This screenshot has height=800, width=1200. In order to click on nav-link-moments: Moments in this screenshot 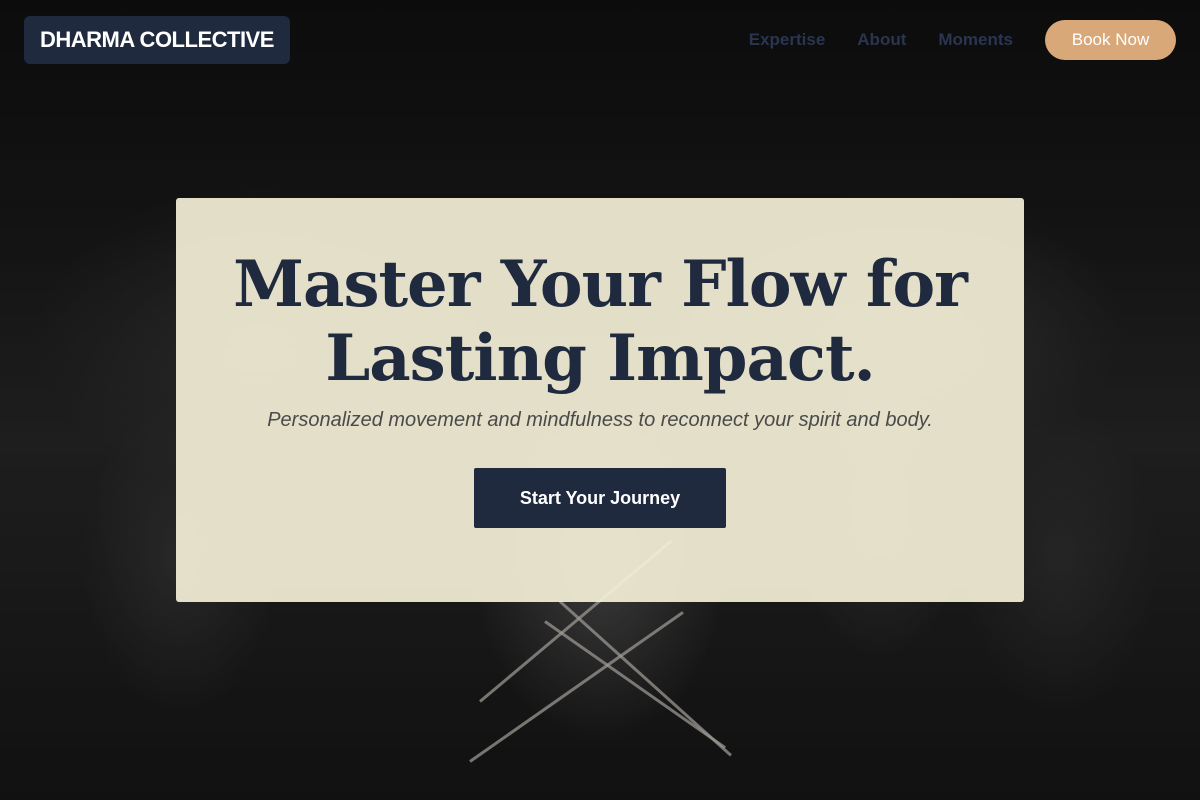, I will do `click(975, 40)`.